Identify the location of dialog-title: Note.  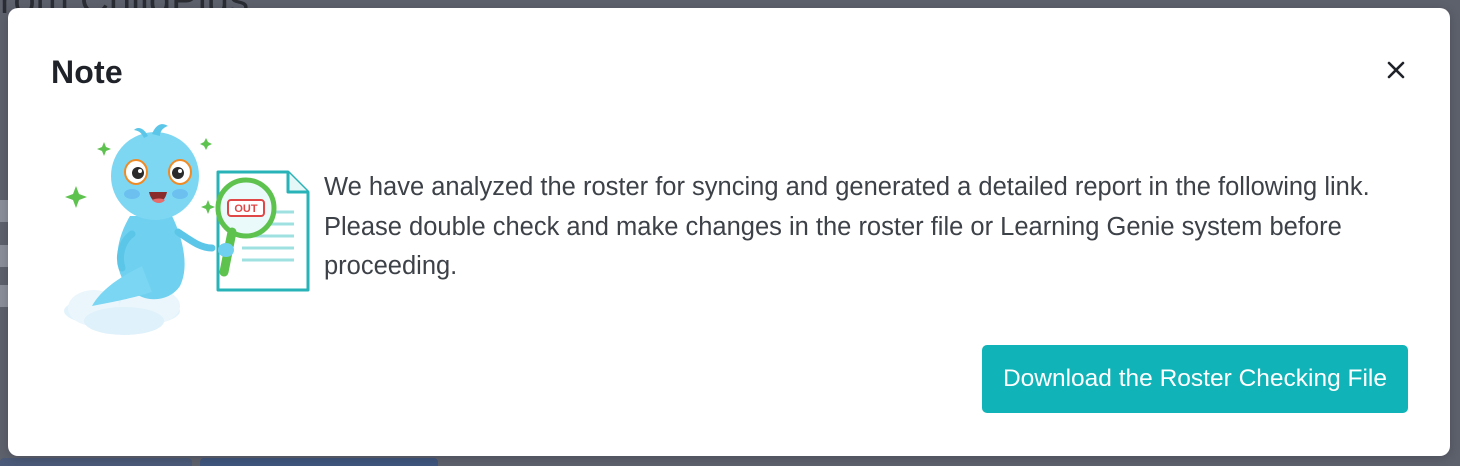
(87, 72).